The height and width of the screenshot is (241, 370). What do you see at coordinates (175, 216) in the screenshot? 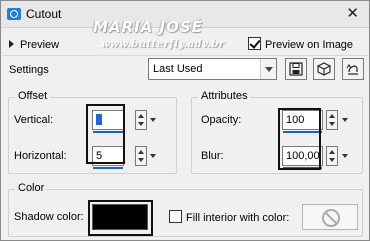
I see `checkbox-unchecked-icon` at bounding box center [175, 216].